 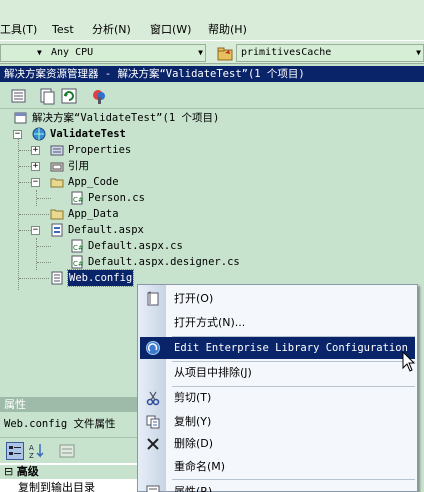 What do you see at coordinates (277, 373) in the screenshot?
I see `menu-item-exclude: 从项目中排除(J)` at bounding box center [277, 373].